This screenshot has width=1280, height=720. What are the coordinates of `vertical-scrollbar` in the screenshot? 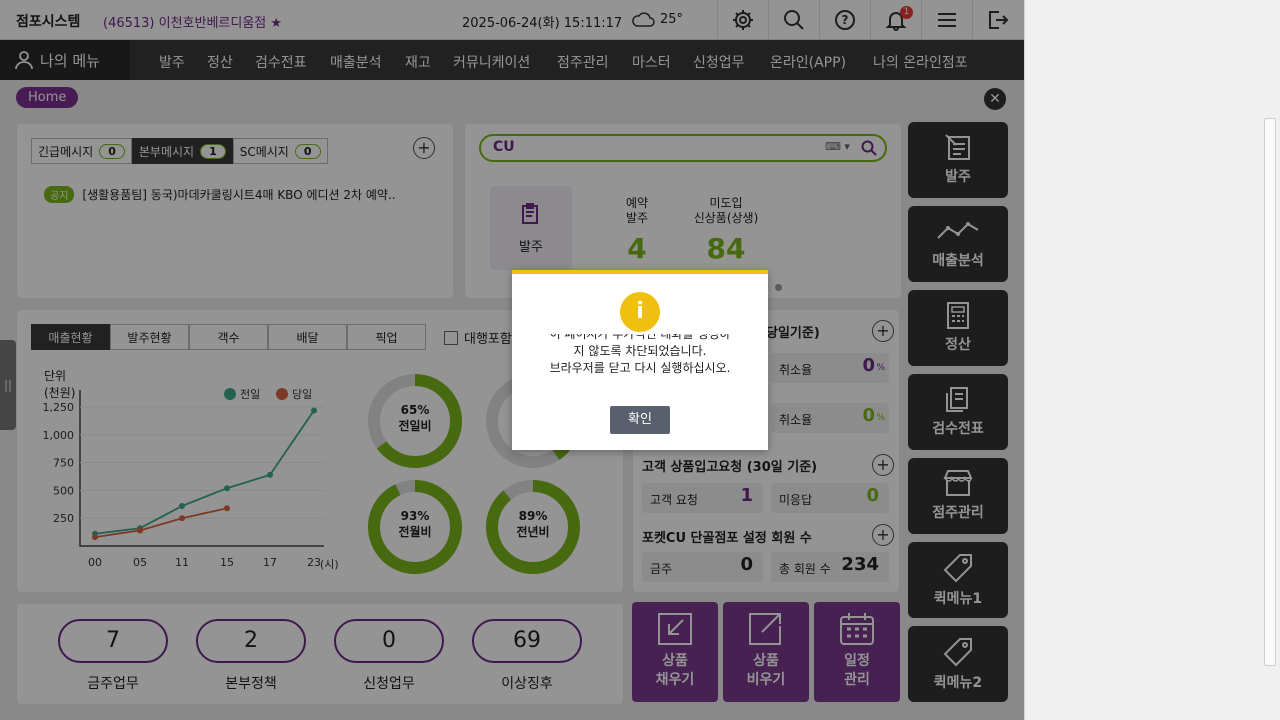 It's located at (1270, 392).